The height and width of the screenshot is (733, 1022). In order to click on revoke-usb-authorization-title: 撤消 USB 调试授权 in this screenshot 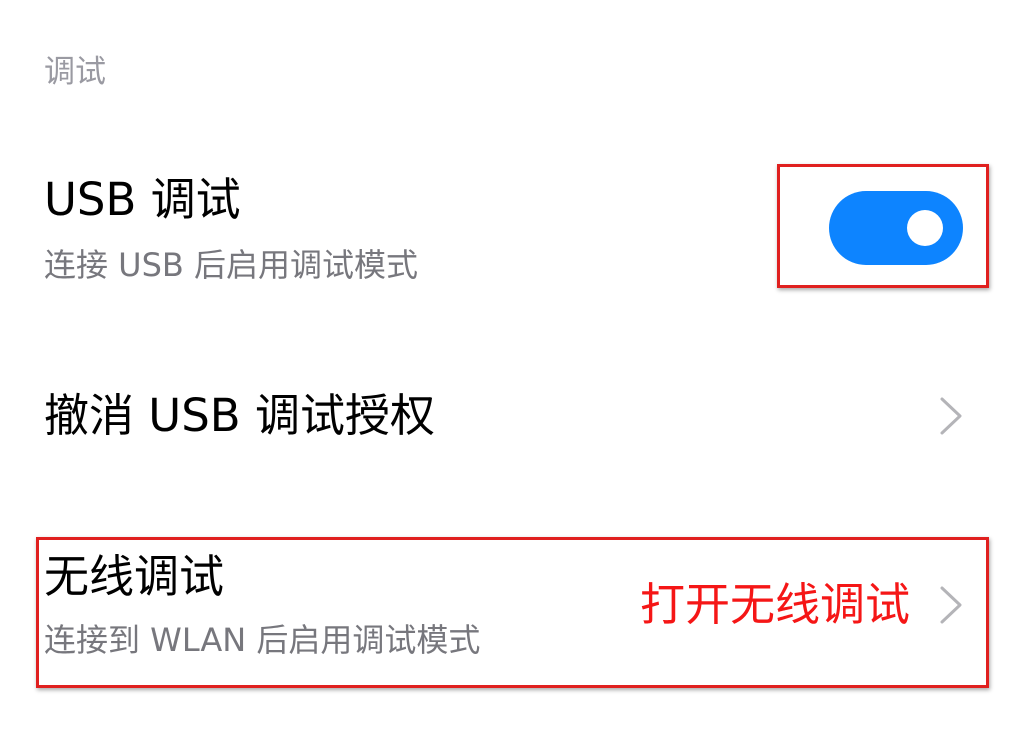, I will do `click(239, 415)`.